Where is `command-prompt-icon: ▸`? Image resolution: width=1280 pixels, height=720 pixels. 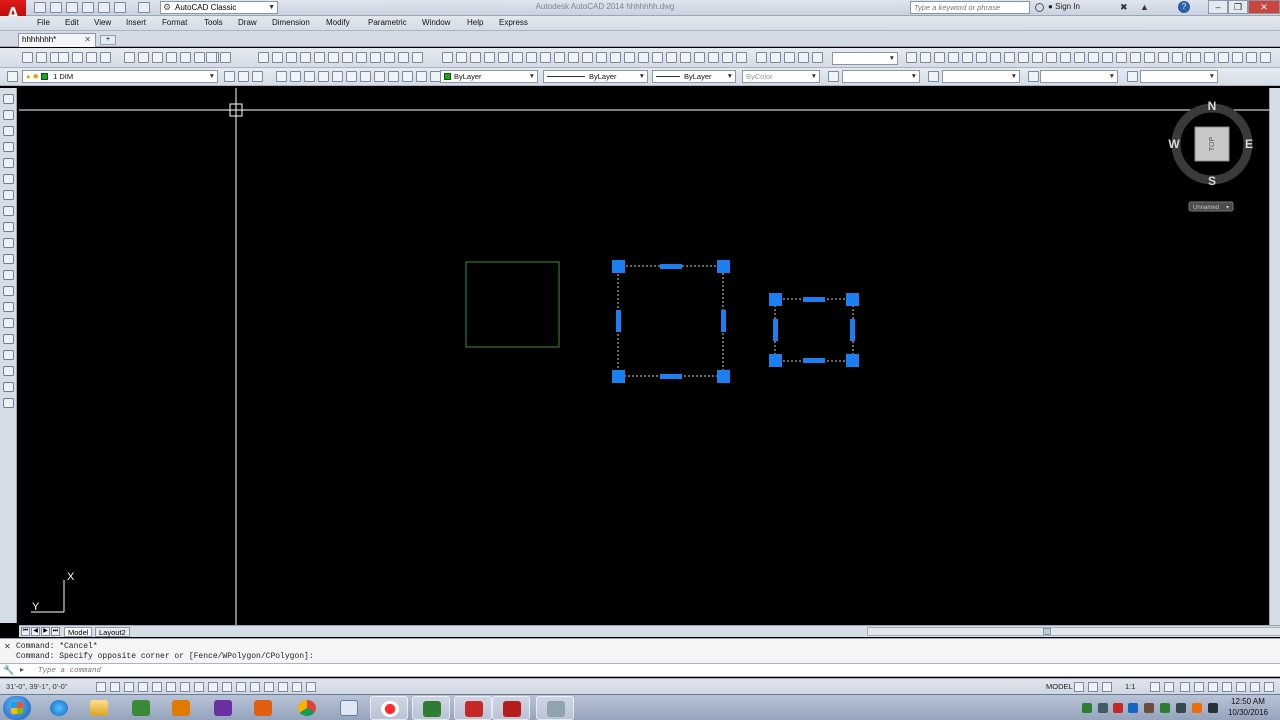 command-prompt-icon: ▸ is located at coordinates (22, 669).